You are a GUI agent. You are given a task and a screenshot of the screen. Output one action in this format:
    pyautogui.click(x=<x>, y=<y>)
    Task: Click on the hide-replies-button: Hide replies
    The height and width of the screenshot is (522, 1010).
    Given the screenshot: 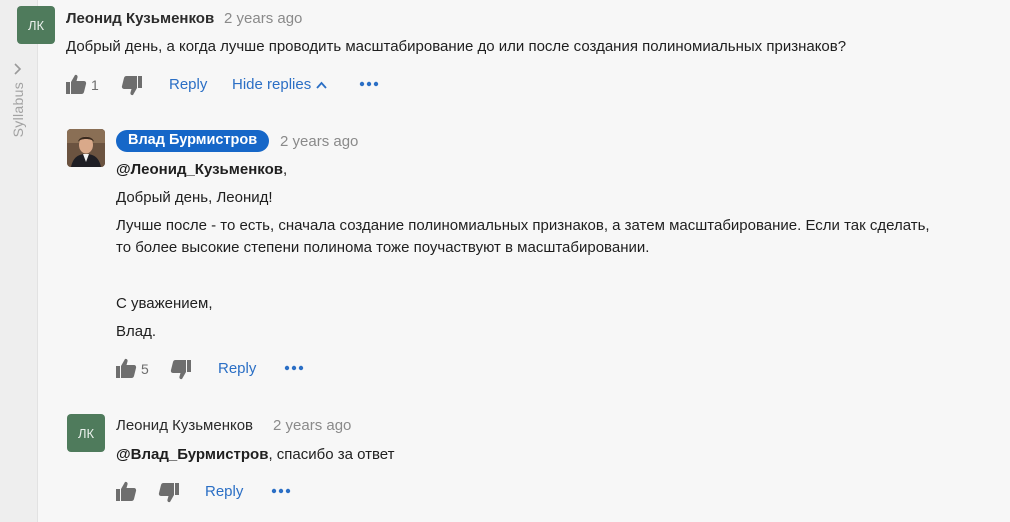 What is the action you would take?
    pyautogui.click(x=279, y=84)
    